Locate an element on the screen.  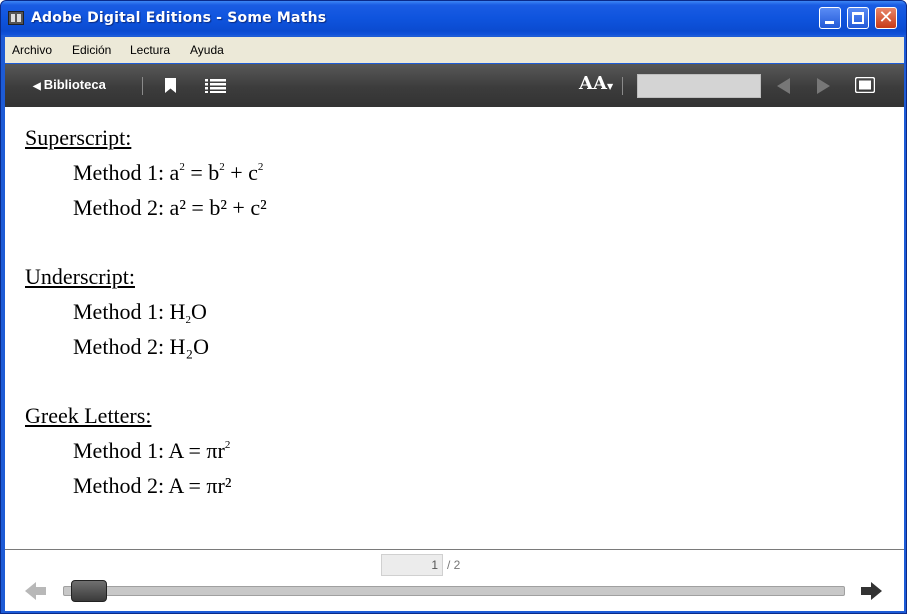
font-size-icon: AA▼ is located at coordinates (596, 83).